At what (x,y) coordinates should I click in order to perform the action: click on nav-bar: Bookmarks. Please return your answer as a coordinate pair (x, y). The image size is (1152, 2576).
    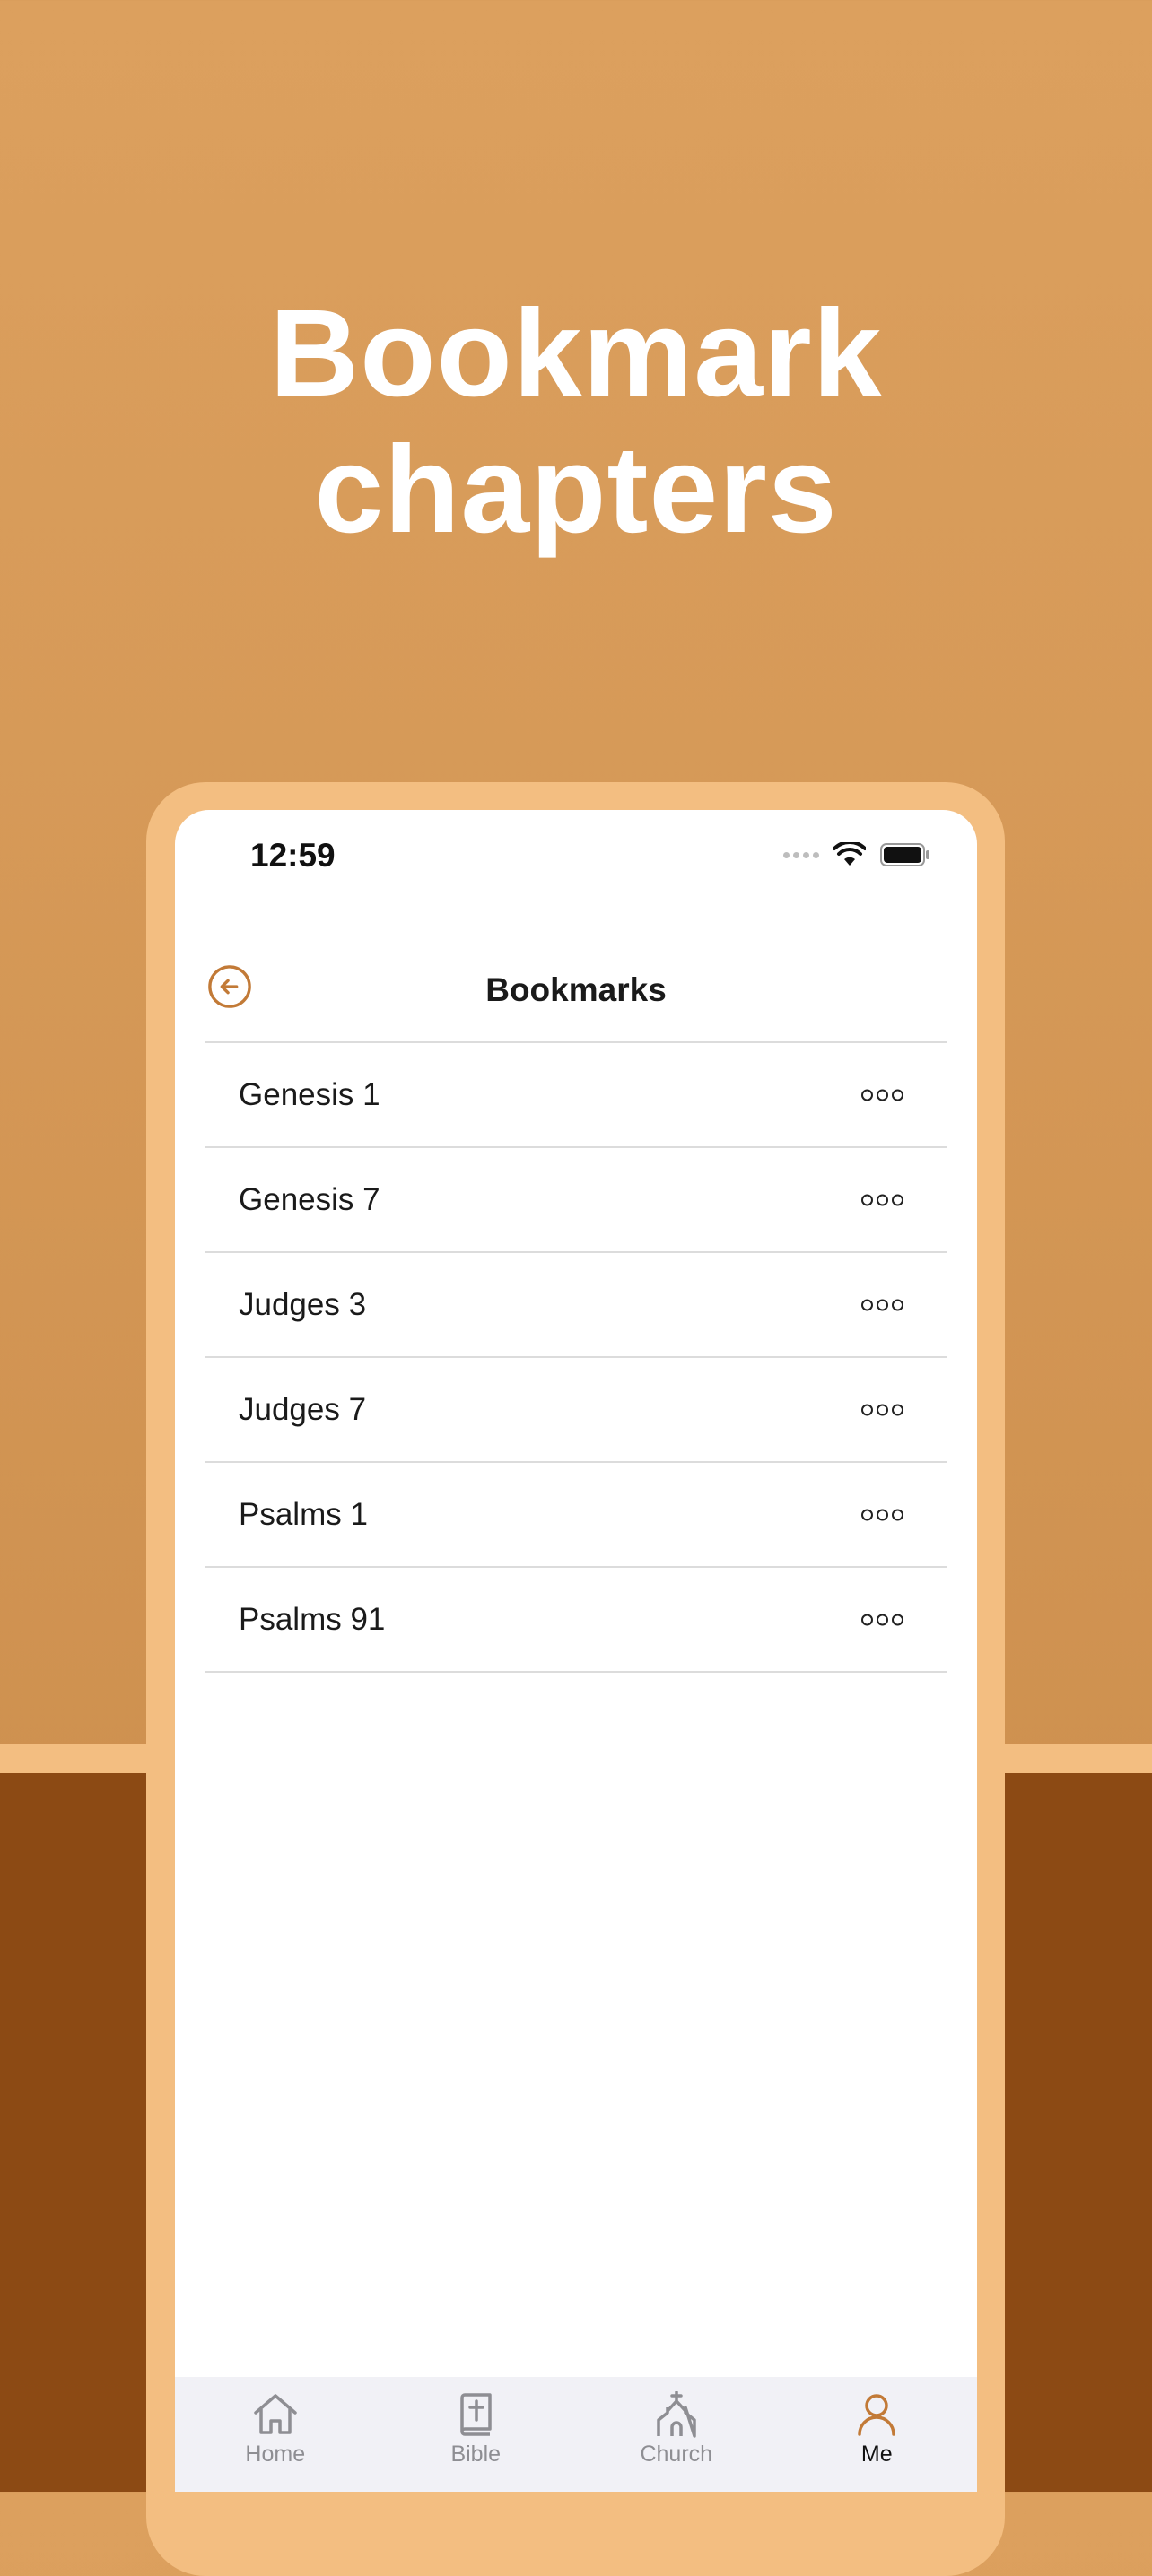
    Looking at the image, I should click on (576, 993).